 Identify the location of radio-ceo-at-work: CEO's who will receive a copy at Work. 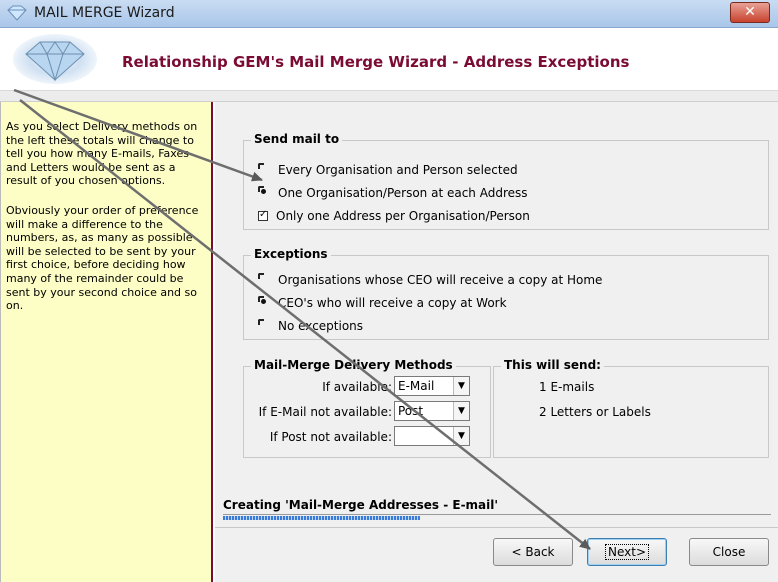
(382, 303).